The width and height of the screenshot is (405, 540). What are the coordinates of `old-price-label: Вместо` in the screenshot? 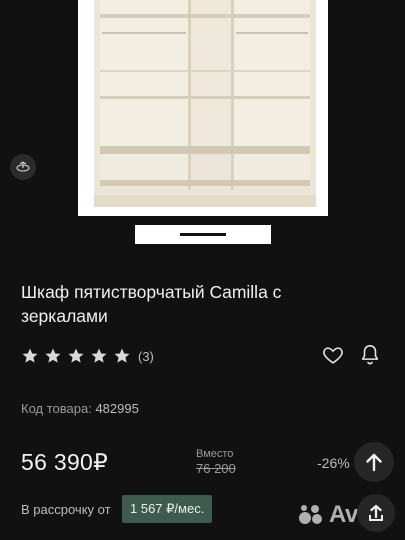 It's located at (215, 454).